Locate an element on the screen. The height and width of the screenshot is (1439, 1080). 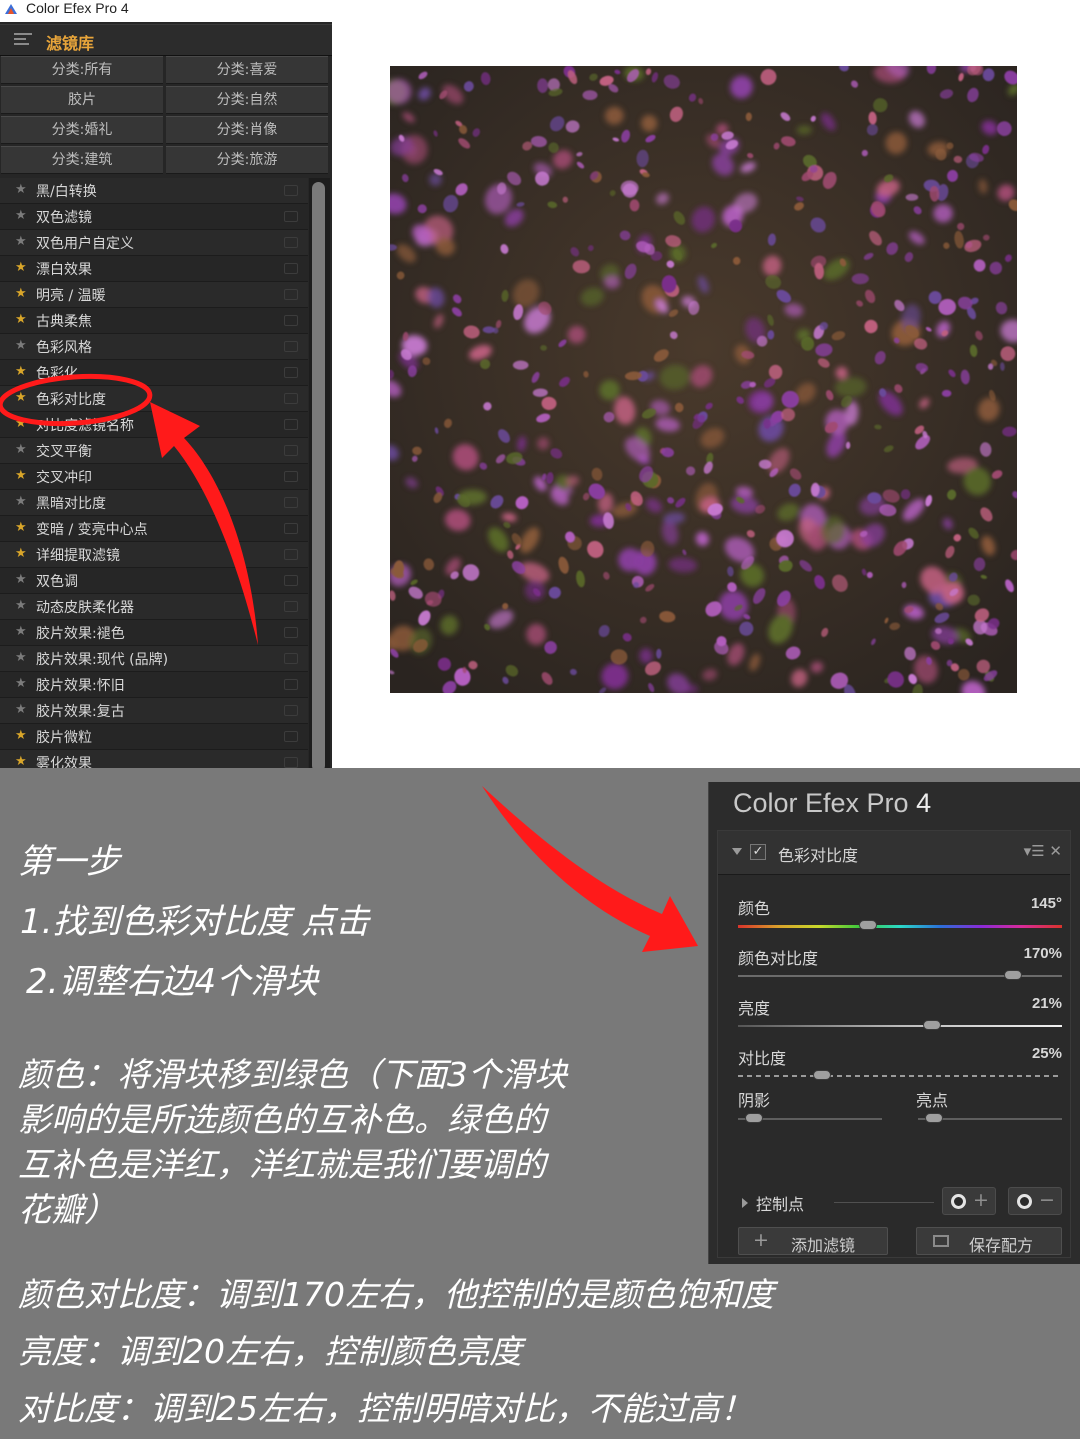
filter-list-item: ★ 明亮 / 温暖 is located at coordinates (154, 295).